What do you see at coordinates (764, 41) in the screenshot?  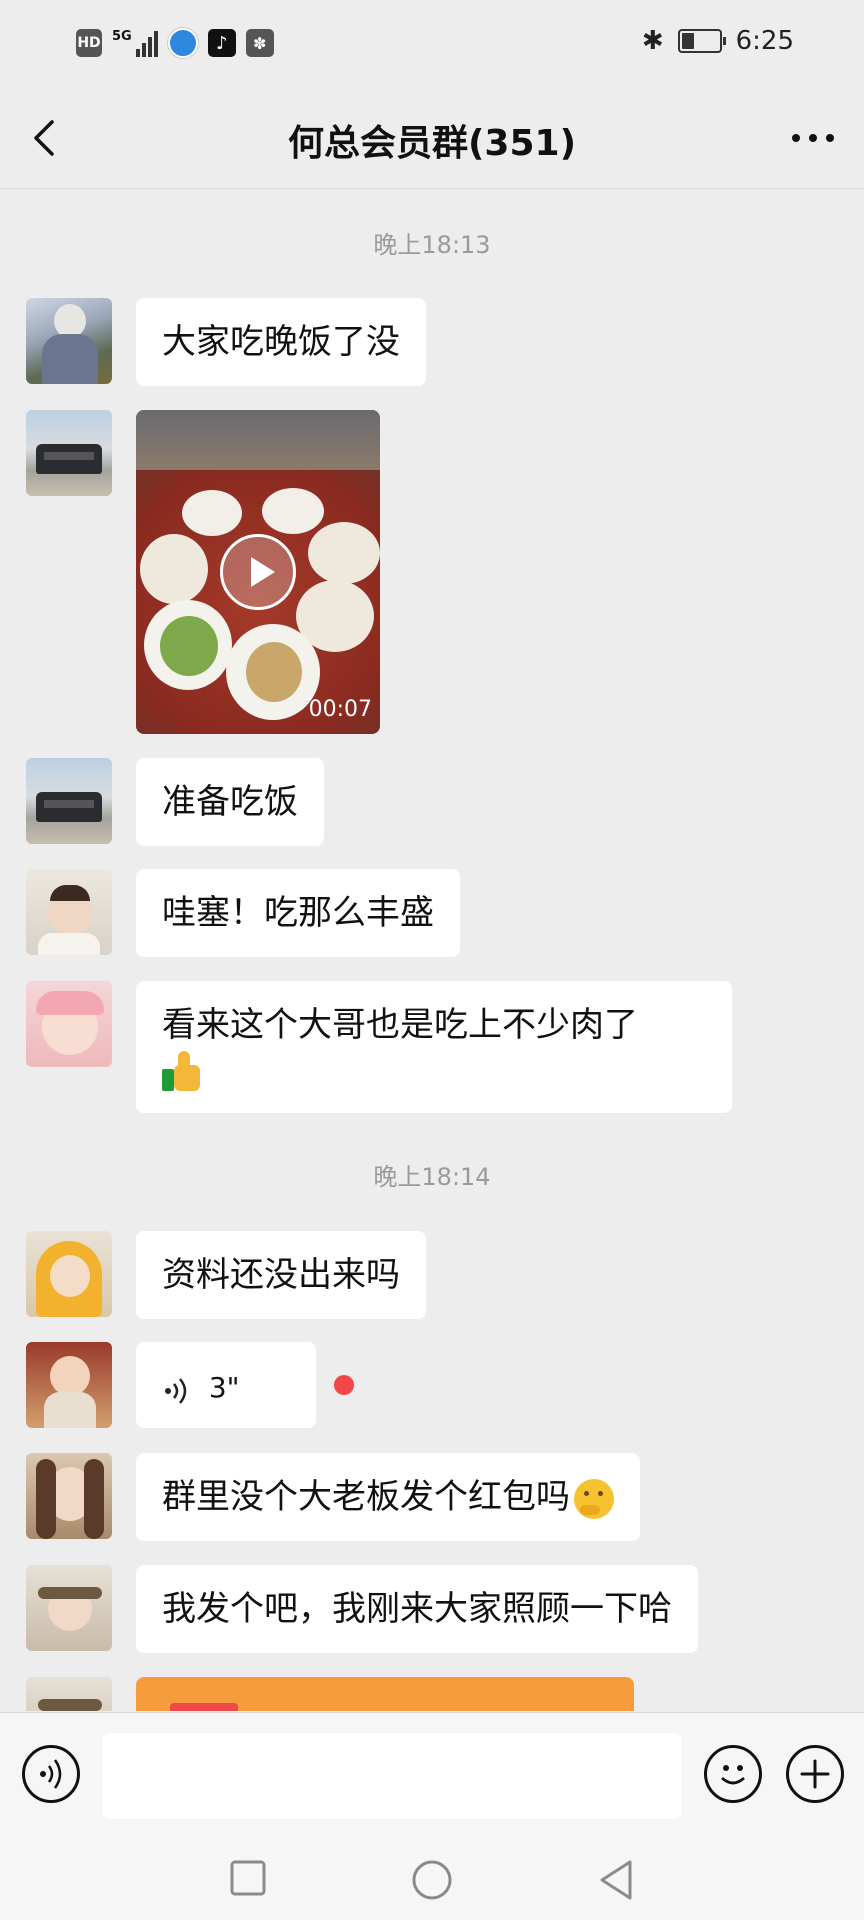 I see `clock: 6:25` at bounding box center [764, 41].